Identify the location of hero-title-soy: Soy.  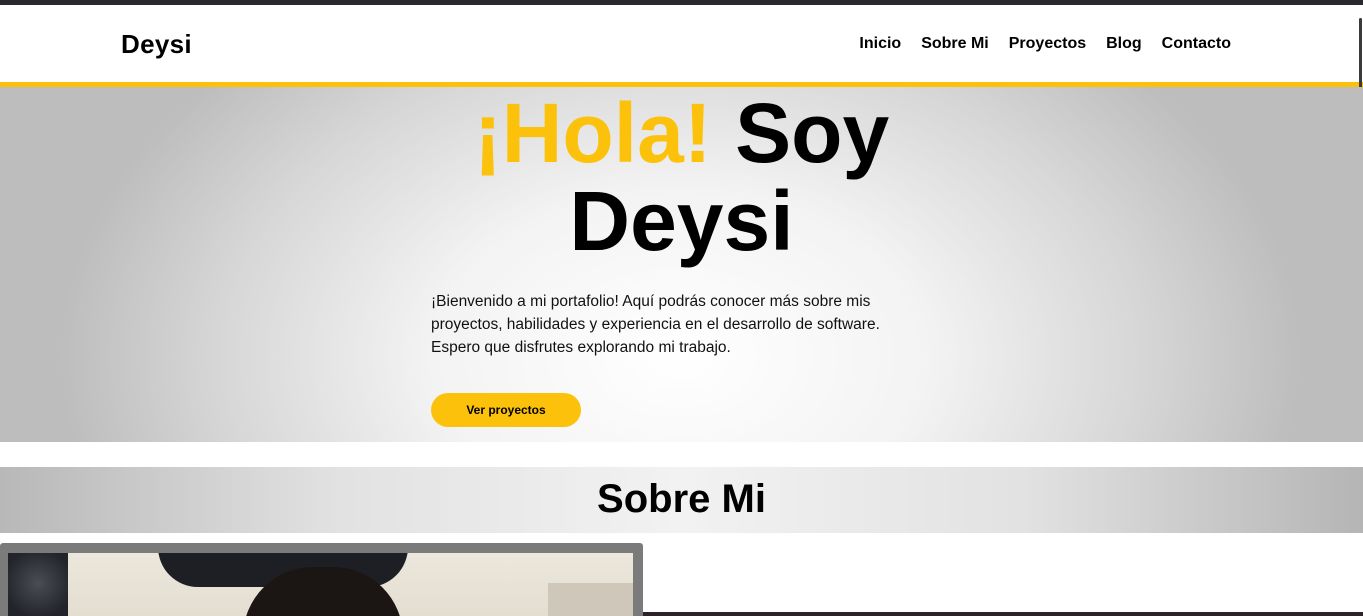
(812, 133).